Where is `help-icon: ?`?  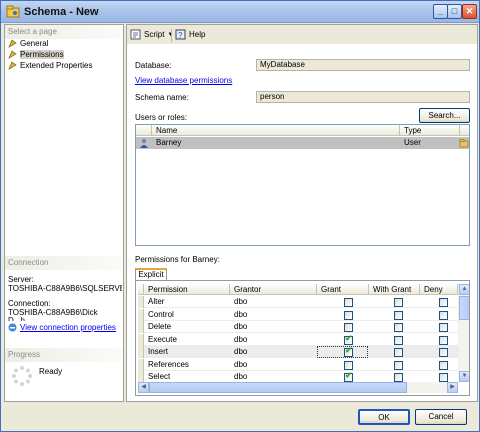 help-icon: ? is located at coordinates (180, 34).